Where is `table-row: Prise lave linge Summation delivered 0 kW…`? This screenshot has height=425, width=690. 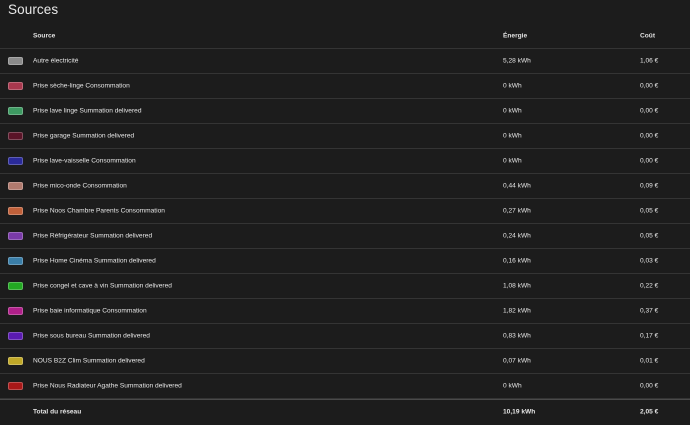
table-row: Prise lave linge Summation delivered 0 kW… is located at coordinates (345, 111).